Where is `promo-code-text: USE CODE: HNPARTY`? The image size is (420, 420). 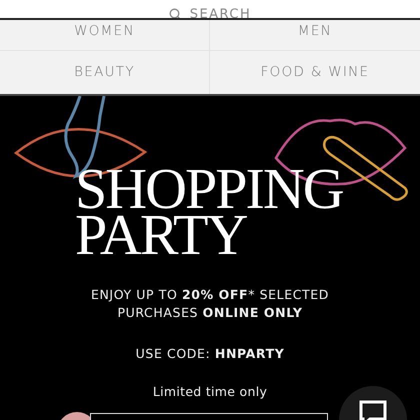 promo-code-text: USE CODE: HNPARTY is located at coordinates (210, 354).